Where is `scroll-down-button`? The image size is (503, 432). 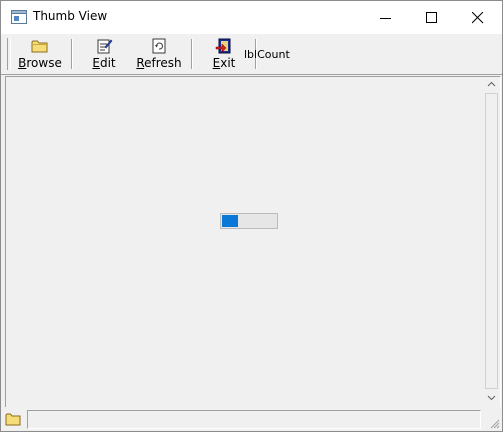 scroll-down-button is located at coordinates (491, 397).